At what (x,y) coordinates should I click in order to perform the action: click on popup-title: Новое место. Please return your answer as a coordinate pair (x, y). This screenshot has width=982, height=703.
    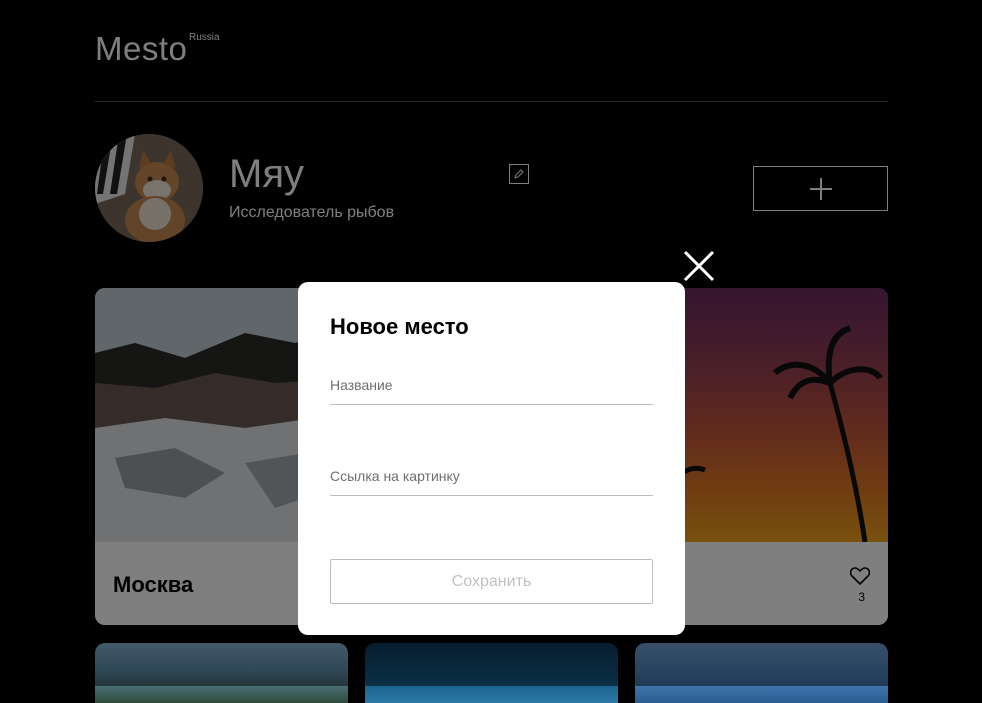
    Looking at the image, I should click on (399, 326).